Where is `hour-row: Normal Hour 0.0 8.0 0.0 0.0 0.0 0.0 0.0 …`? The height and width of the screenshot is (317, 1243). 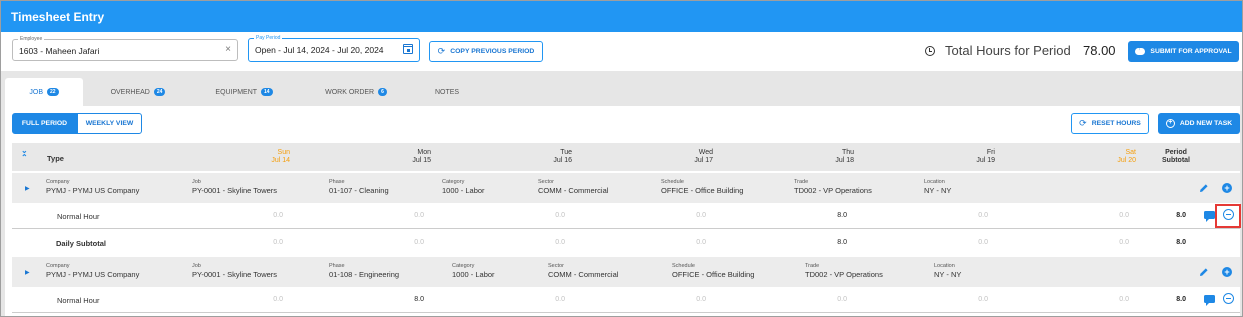
hour-row: Normal Hour 0.0 8.0 0.0 0.0 0.0 0.0 0.0 … is located at coordinates (626, 300).